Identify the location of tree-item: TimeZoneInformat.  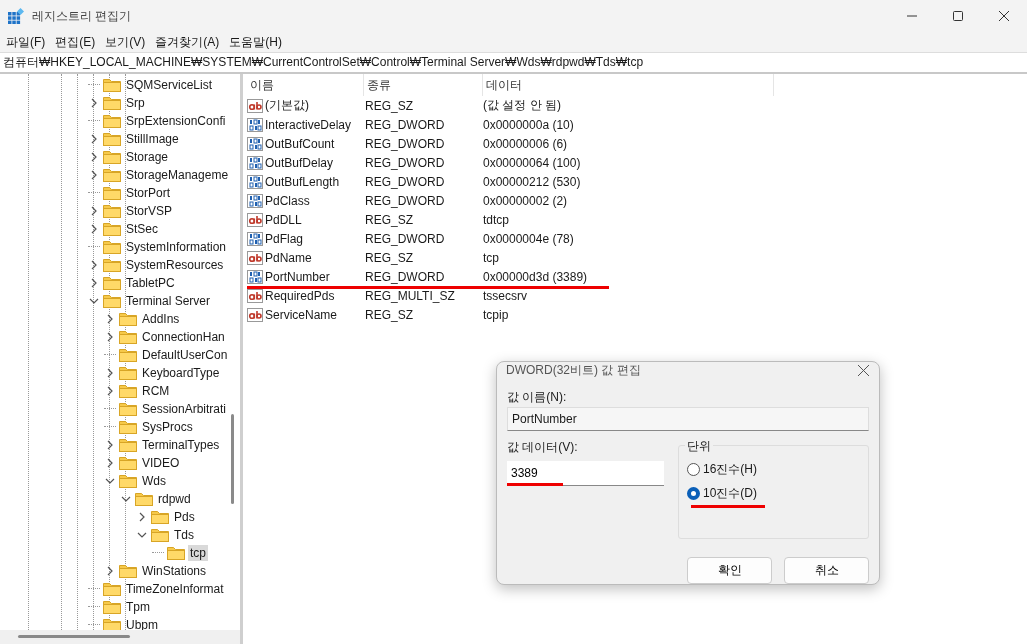
(175, 589).